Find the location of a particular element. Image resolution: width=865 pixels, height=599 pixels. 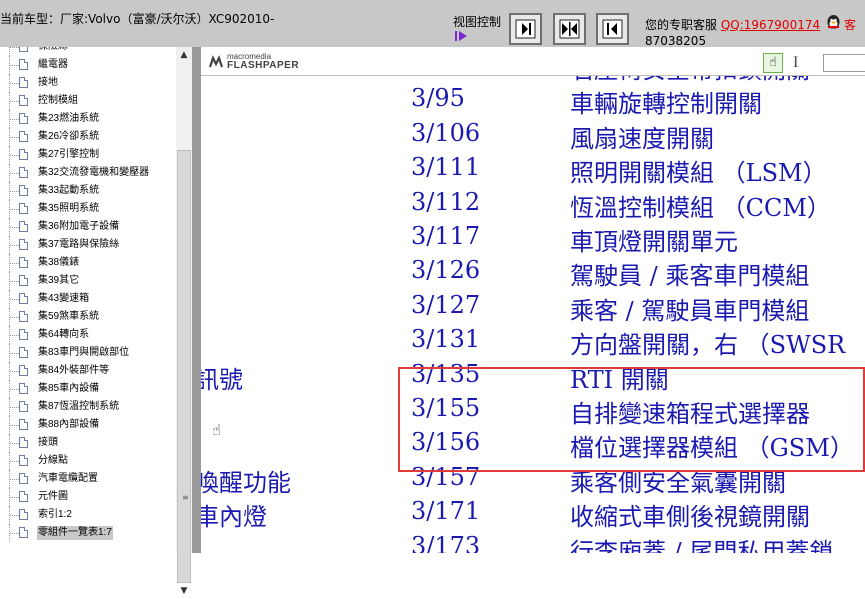

tree-item: 集64轉向系 is located at coordinates (88, 335).